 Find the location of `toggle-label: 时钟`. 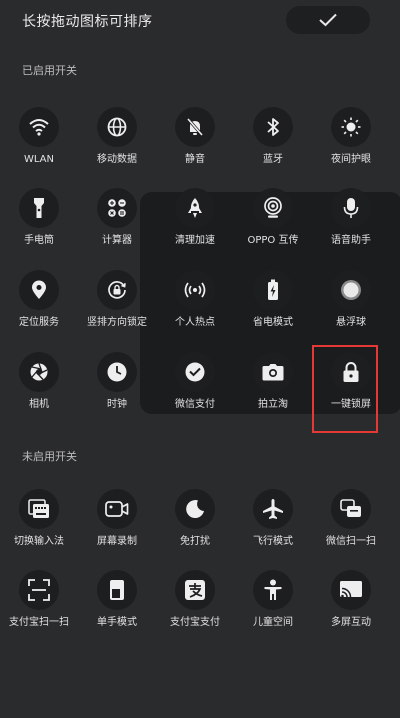

toggle-label: 时钟 is located at coordinates (117, 404).